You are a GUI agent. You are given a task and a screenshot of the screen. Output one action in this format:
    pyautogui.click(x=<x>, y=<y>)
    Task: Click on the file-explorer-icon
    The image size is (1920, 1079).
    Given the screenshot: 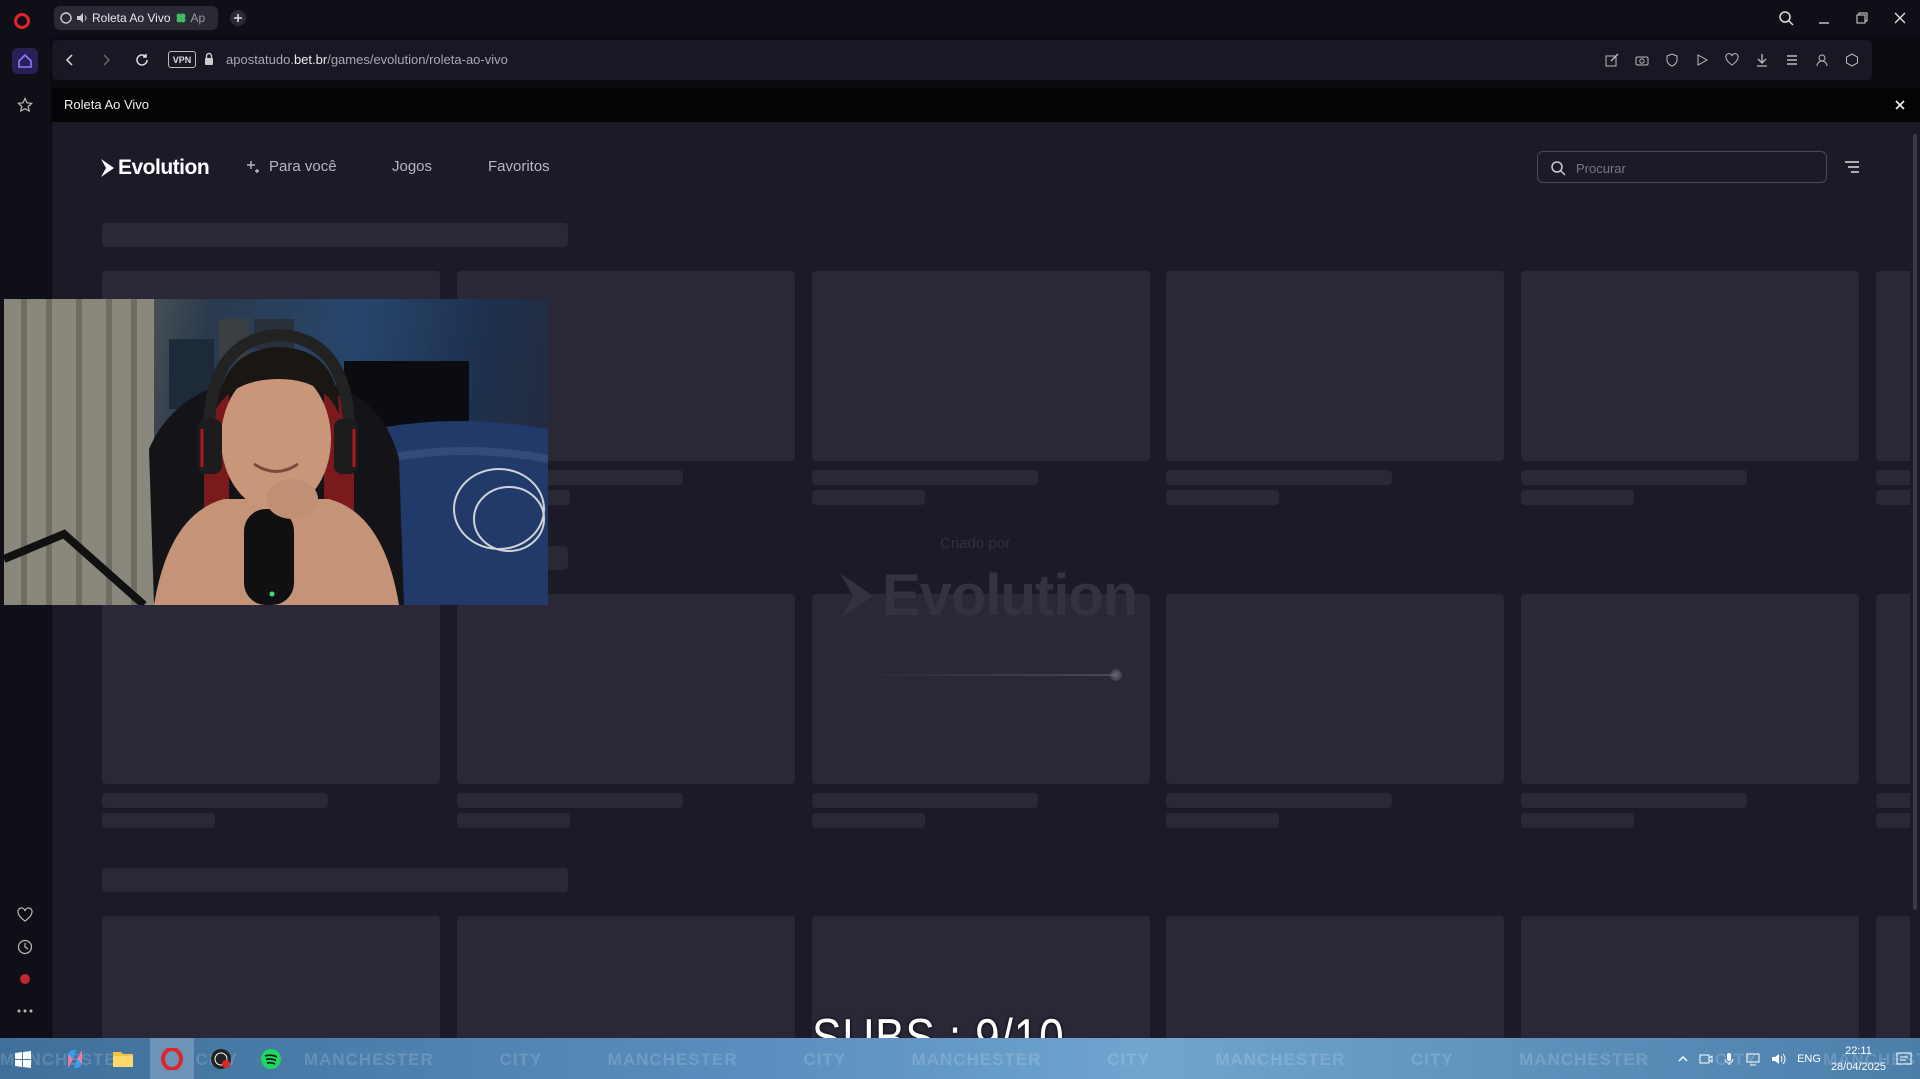 What is the action you would take?
    pyautogui.click(x=123, y=1059)
    